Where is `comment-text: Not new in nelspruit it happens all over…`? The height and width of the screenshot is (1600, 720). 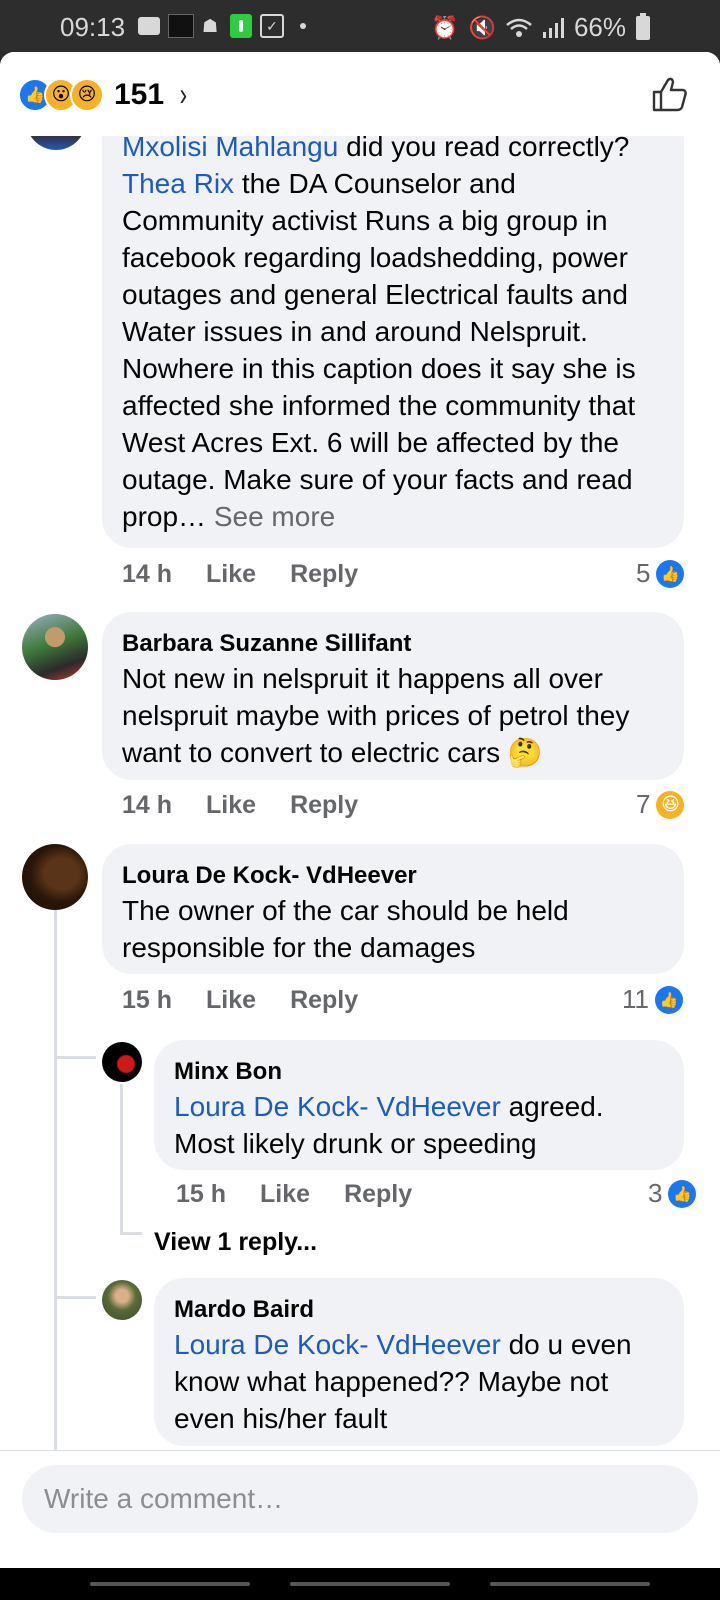 comment-text: Not new in nelspruit it happens all over… is located at coordinates (376, 715).